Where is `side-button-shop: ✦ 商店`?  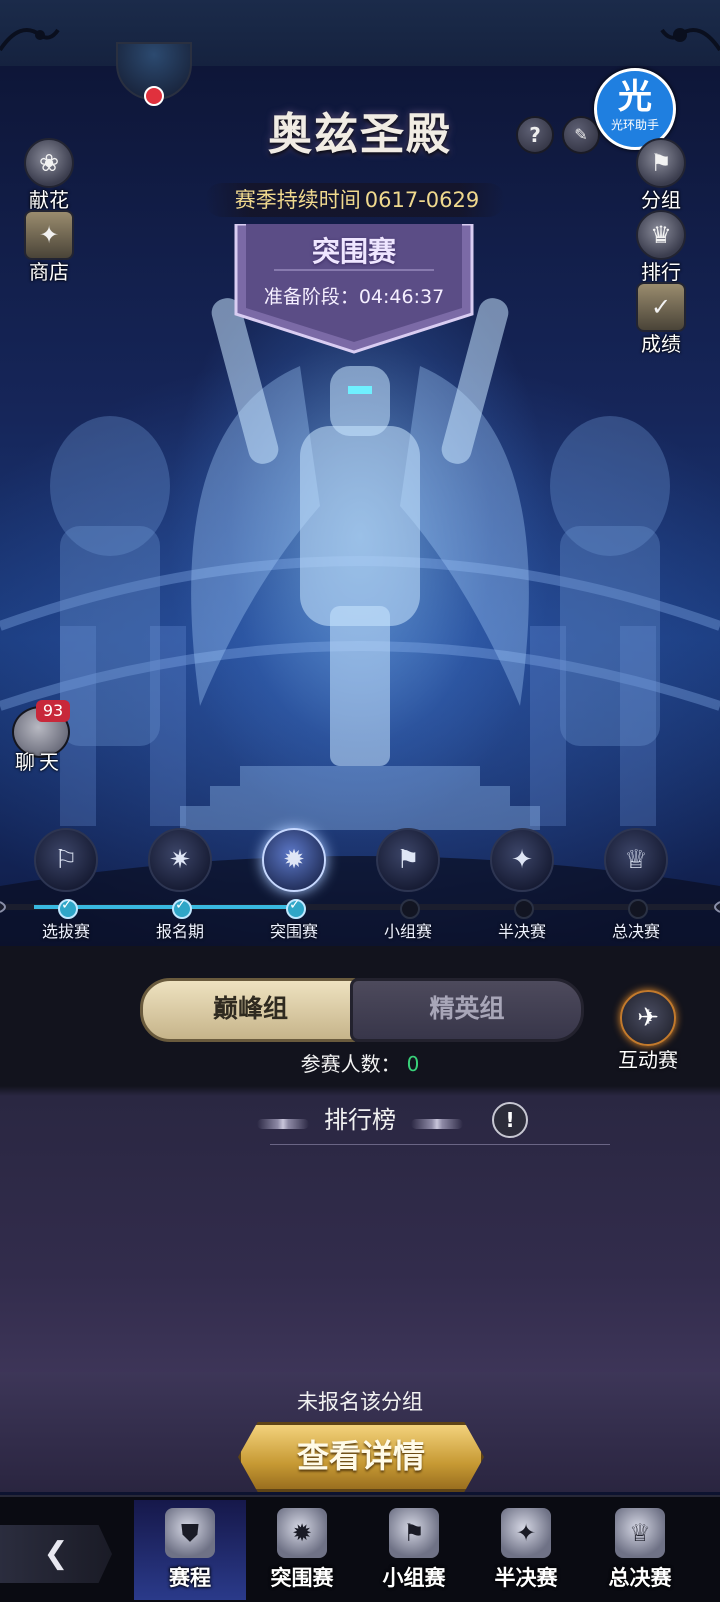 side-button-shop: ✦ 商店 is located at coordinates (49, 247).